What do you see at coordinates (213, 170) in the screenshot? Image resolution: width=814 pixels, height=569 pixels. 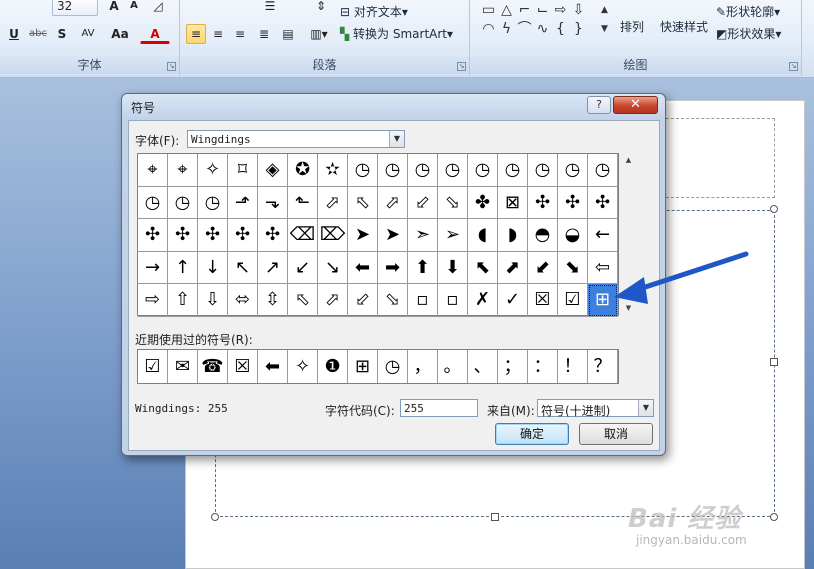 I see `symbol-cell: ✧` at bounding box center [213, 170].